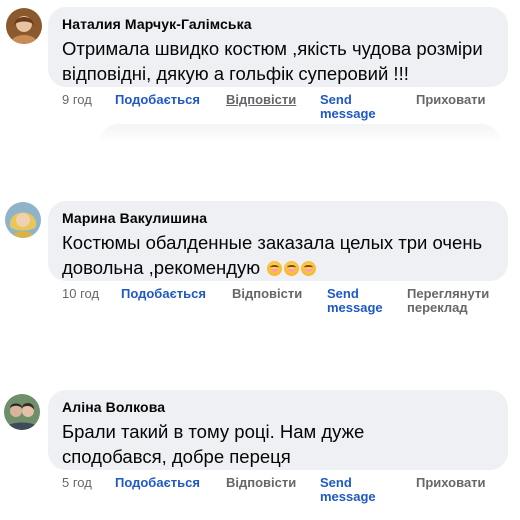  I want to click on author-name: Аліна Волкова, so click(279, 407).